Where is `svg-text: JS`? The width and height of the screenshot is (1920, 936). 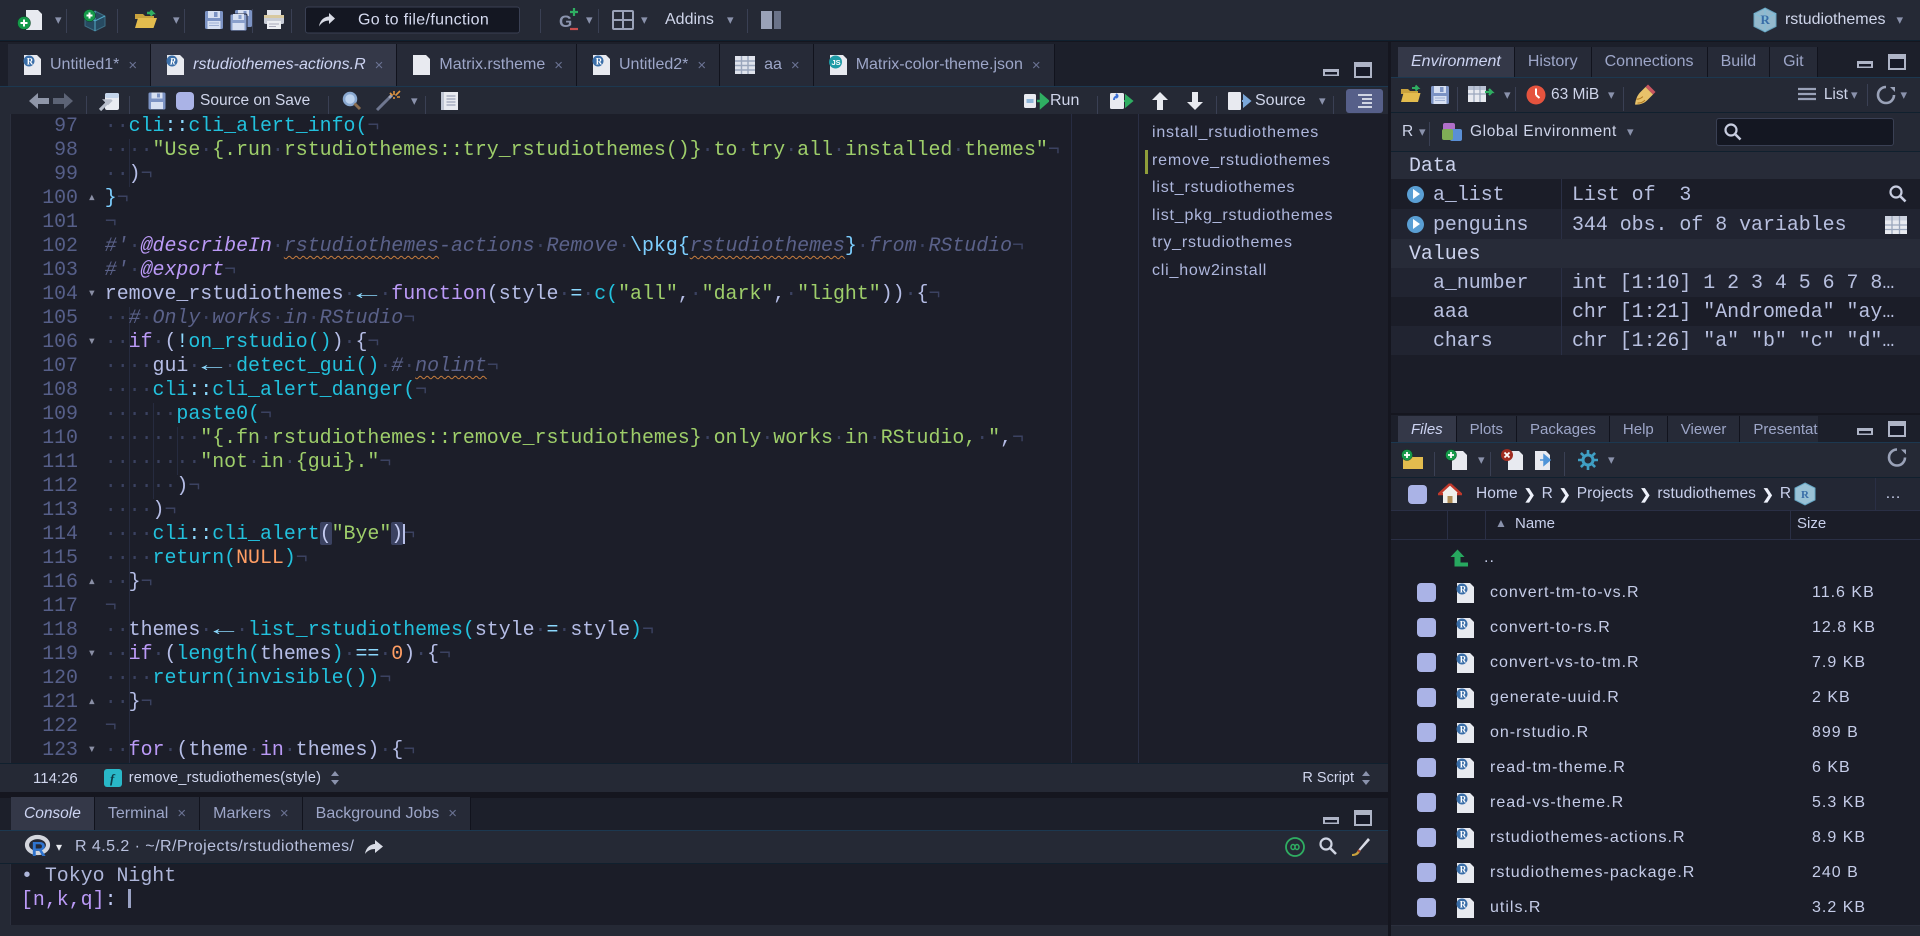 svg-text: JS is located at coordinates (835, 62).